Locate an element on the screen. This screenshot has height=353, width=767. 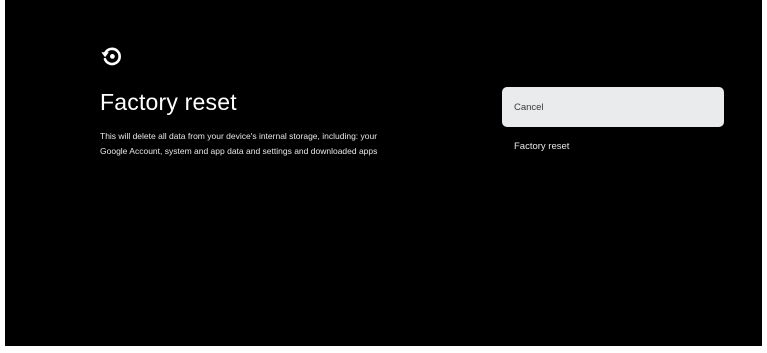
restore-icon is located at coordinates (111, 56).